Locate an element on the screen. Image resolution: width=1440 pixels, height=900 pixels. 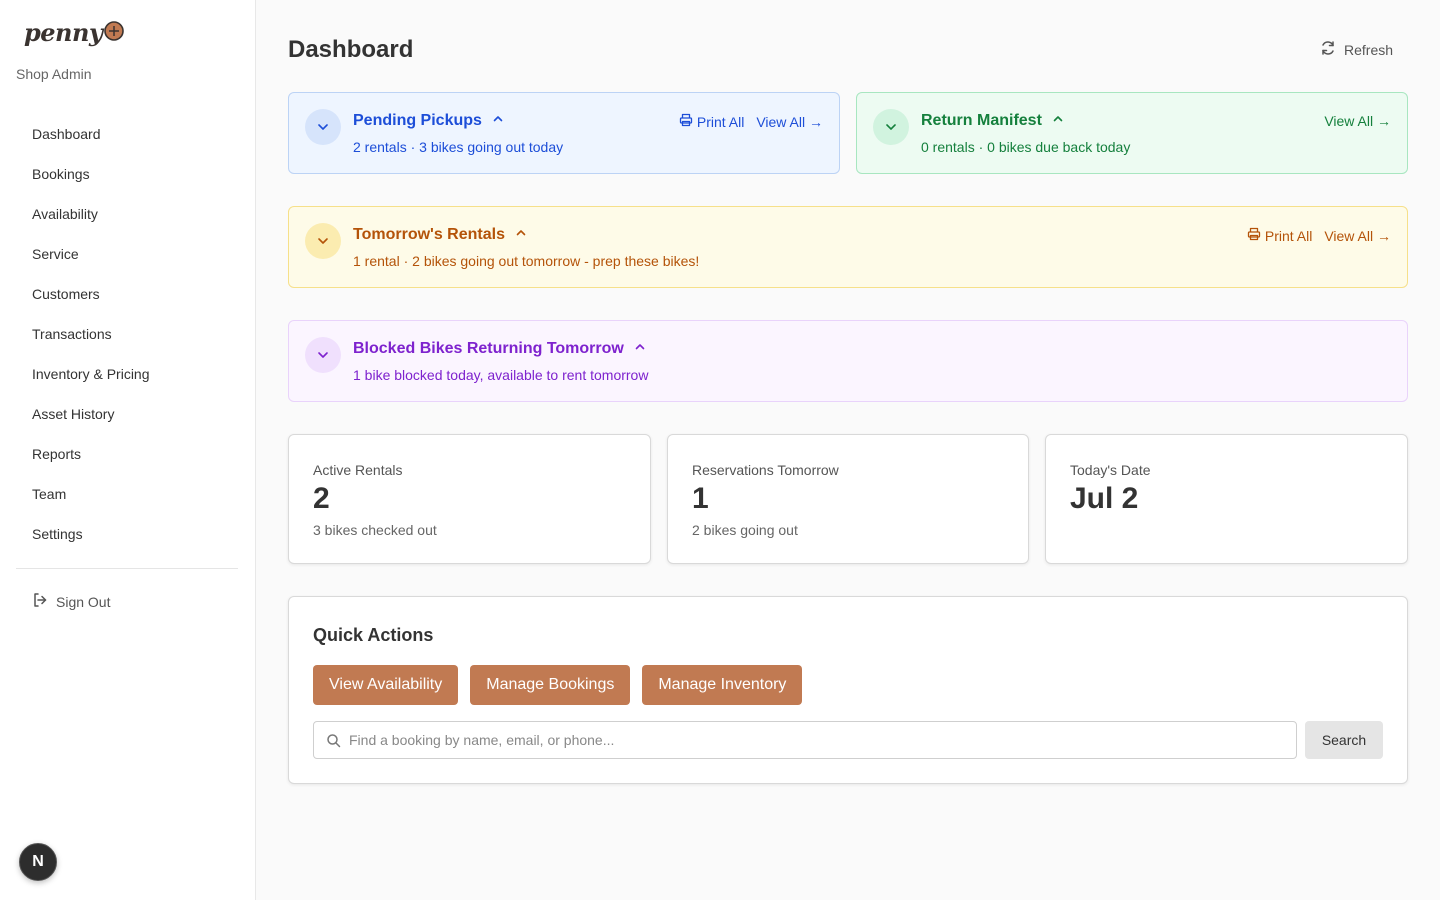
booking-search-field is located at coordinates (805, 740).